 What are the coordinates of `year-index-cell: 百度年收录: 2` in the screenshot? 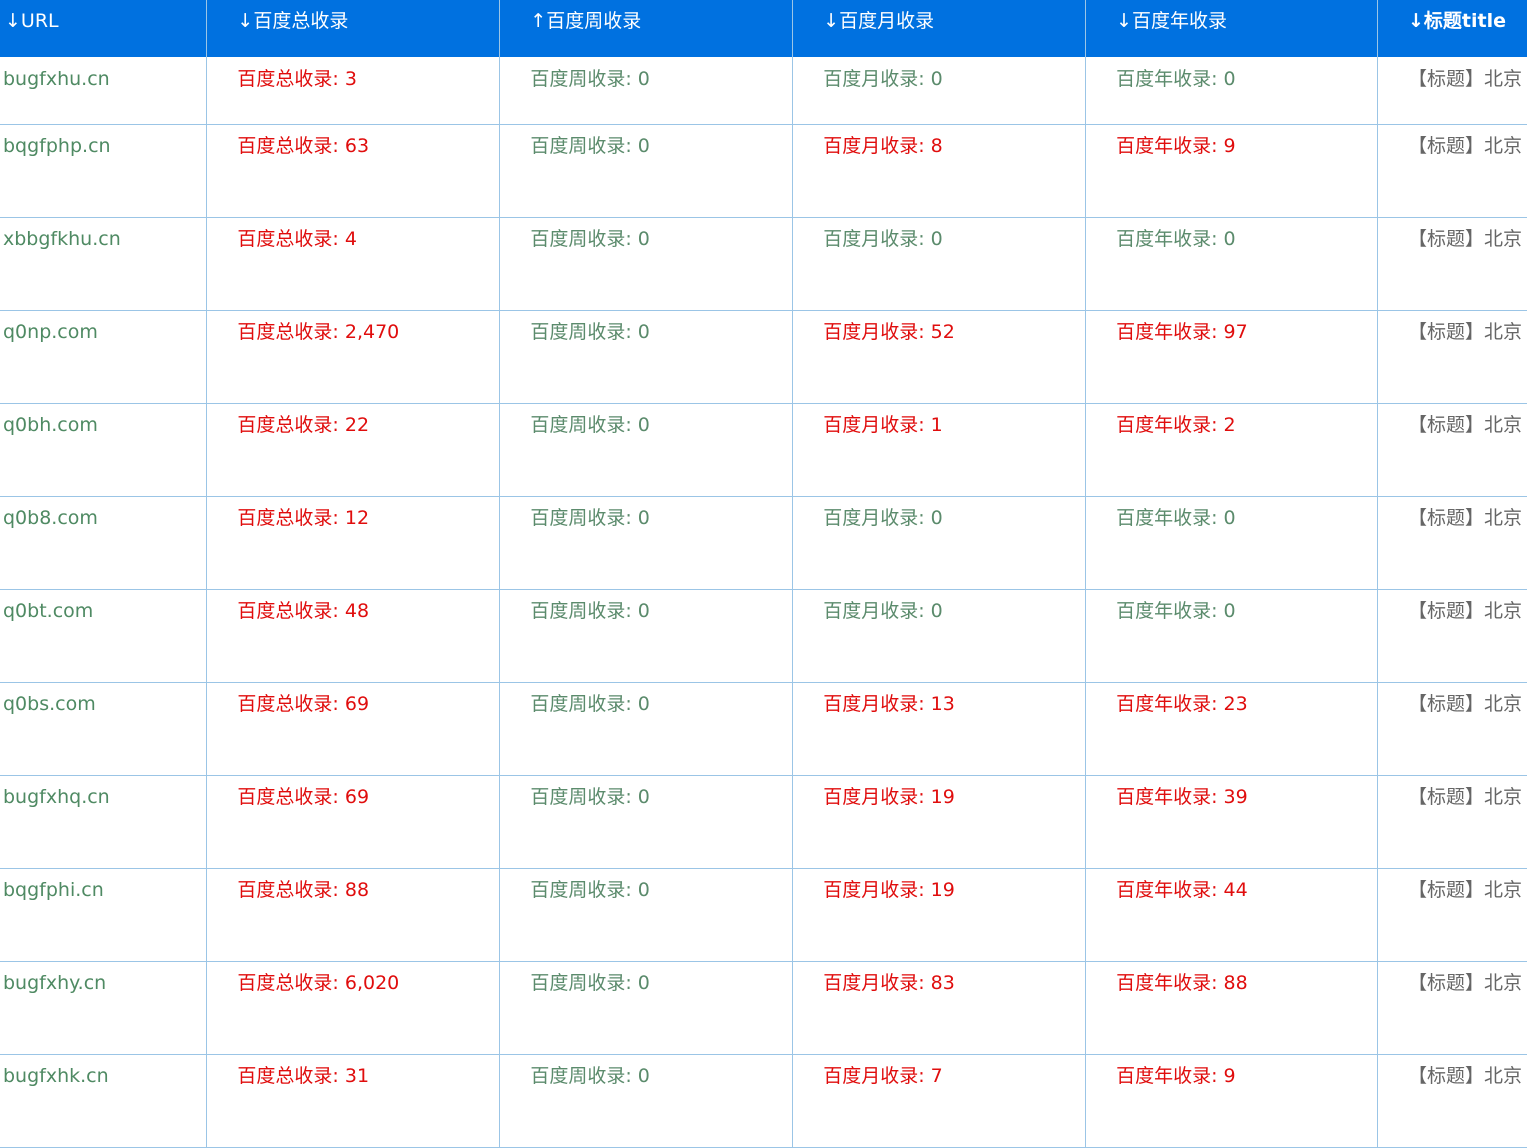 It's located at (1231, 450).